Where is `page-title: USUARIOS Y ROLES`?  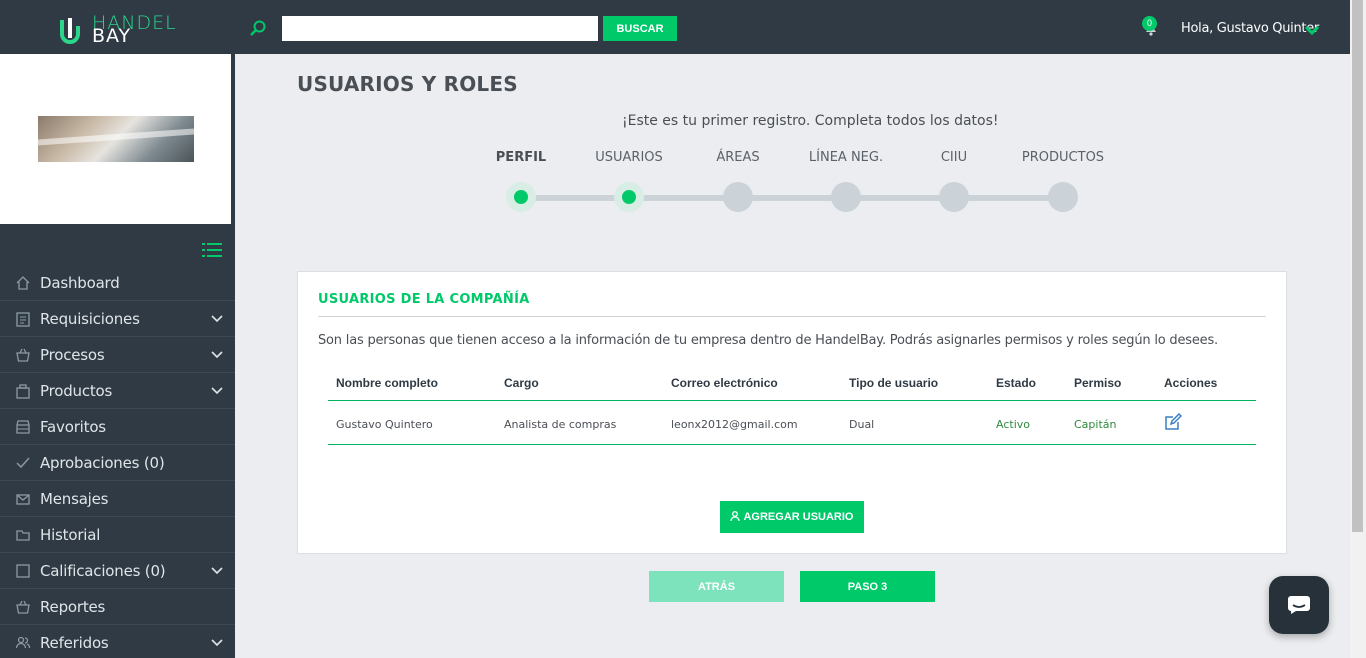
page-title: USUARIOS Y ROLES is located at coordinates (407, 84).